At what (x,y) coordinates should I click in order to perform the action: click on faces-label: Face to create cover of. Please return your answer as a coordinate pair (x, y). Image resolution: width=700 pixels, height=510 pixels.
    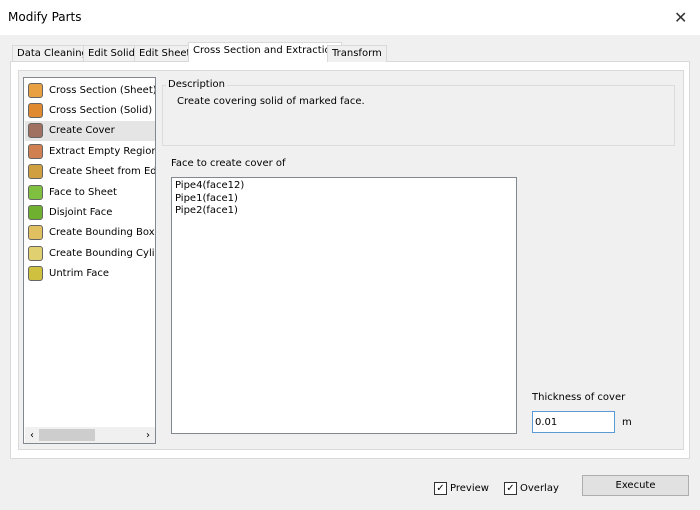
    Looking at the image, I should click on (228, 163).